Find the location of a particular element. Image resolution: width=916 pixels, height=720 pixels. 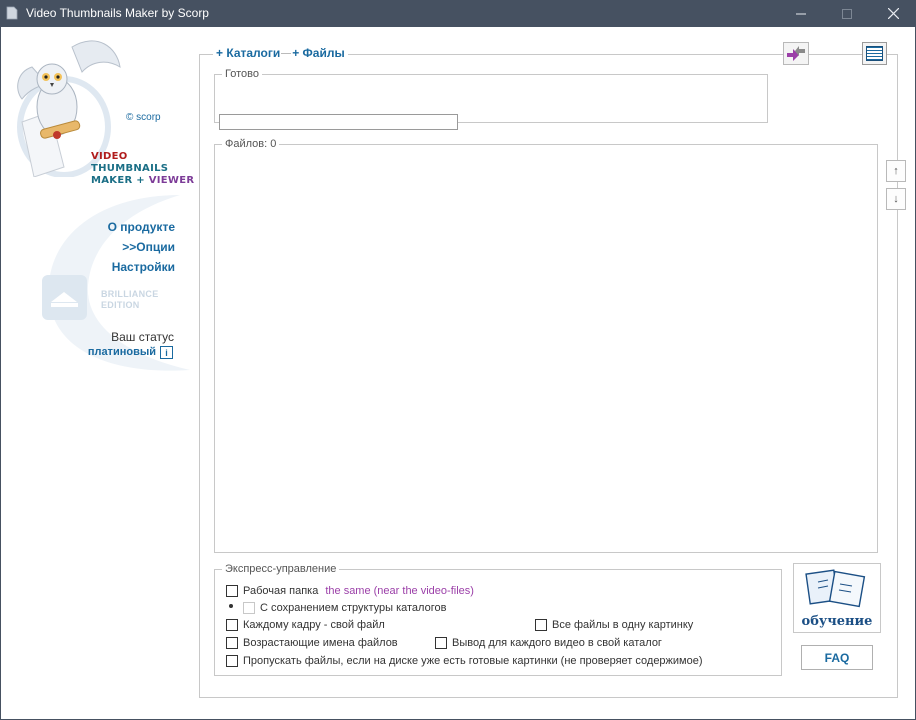

all-in-one-label: Все файлы в одну картинку is located at coordinates (623, 625).